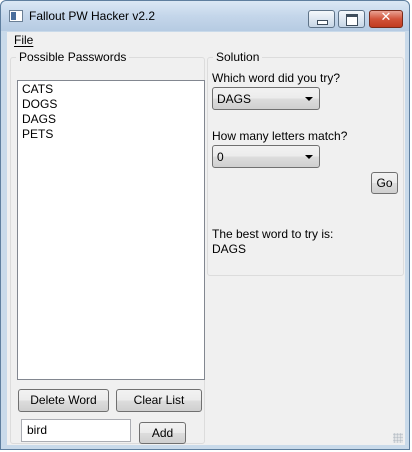  Describe the element at coordinates (398, 438) in the screenshot. I see `resize-grip-icon` at that location.